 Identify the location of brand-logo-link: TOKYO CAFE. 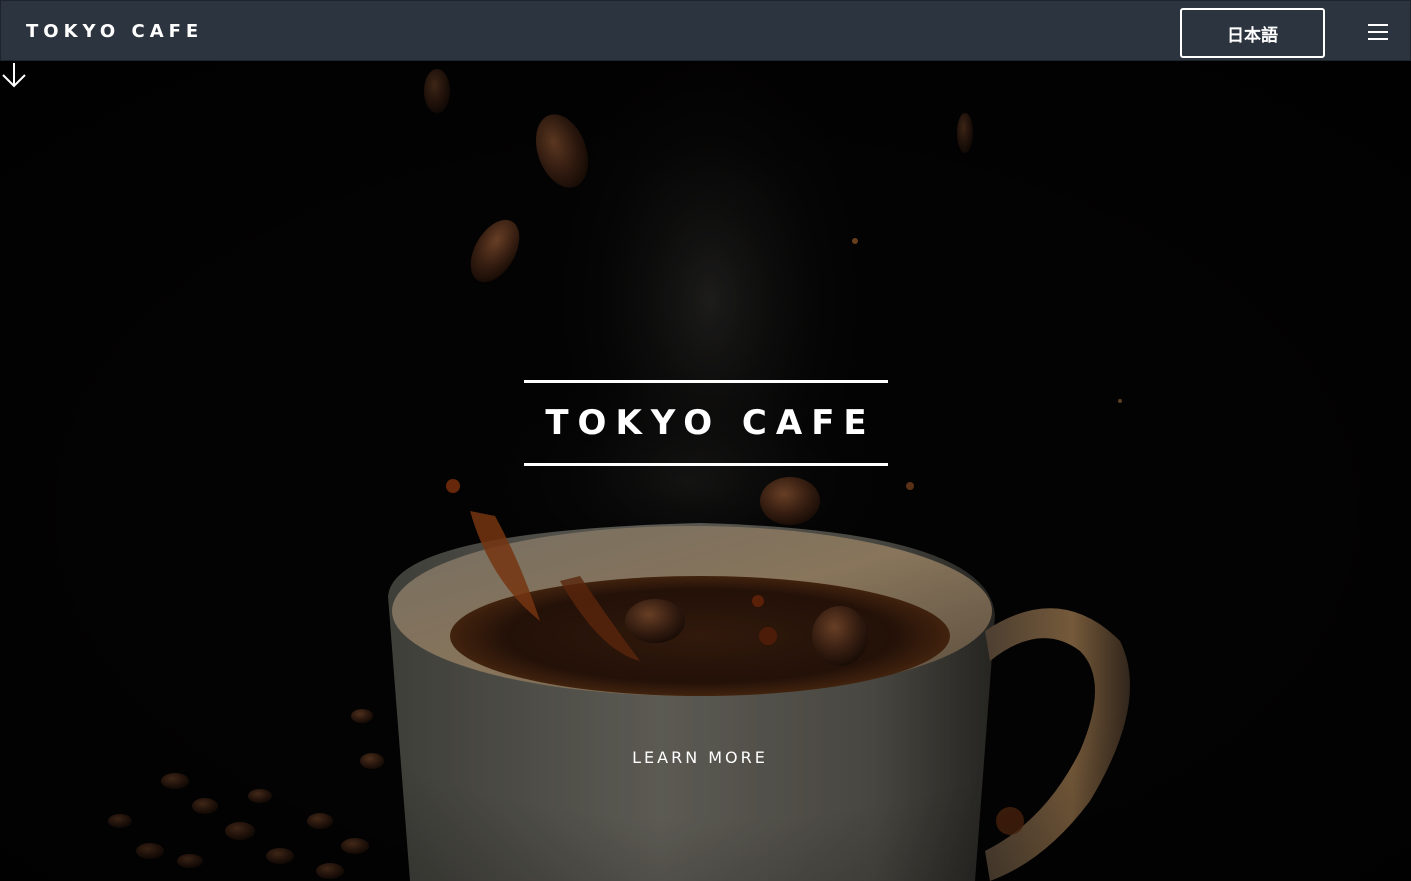
(114, 32).